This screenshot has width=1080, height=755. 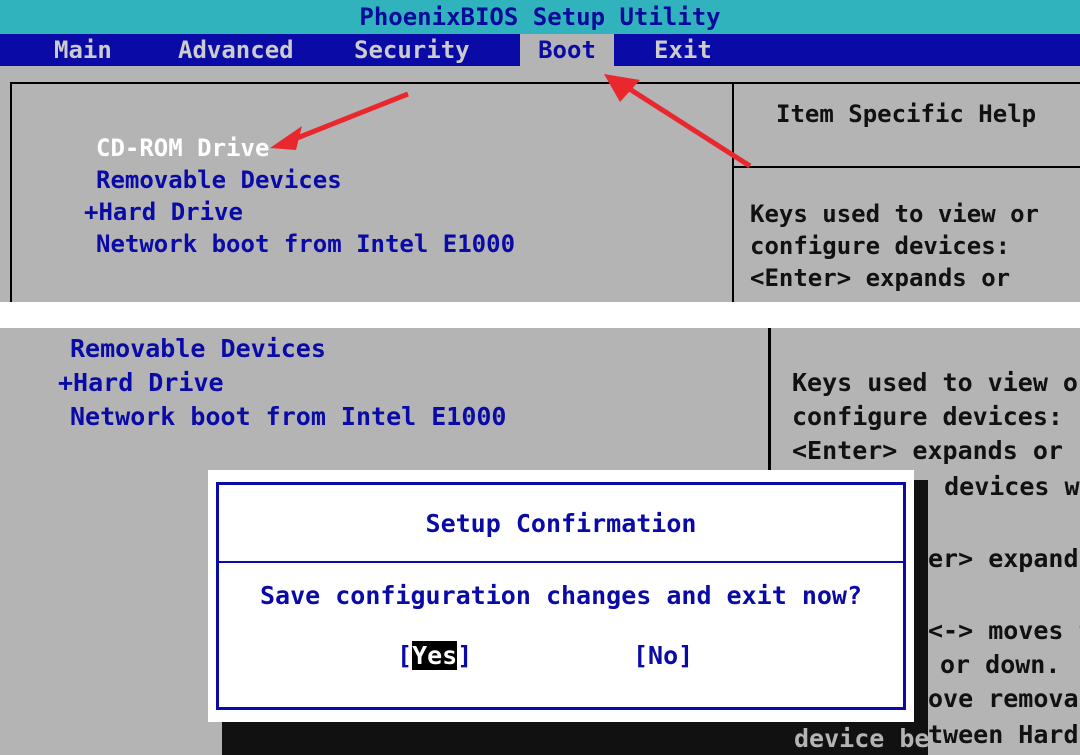 I want to click on help-line: Keys used to view or, so click(x=894, y=214).